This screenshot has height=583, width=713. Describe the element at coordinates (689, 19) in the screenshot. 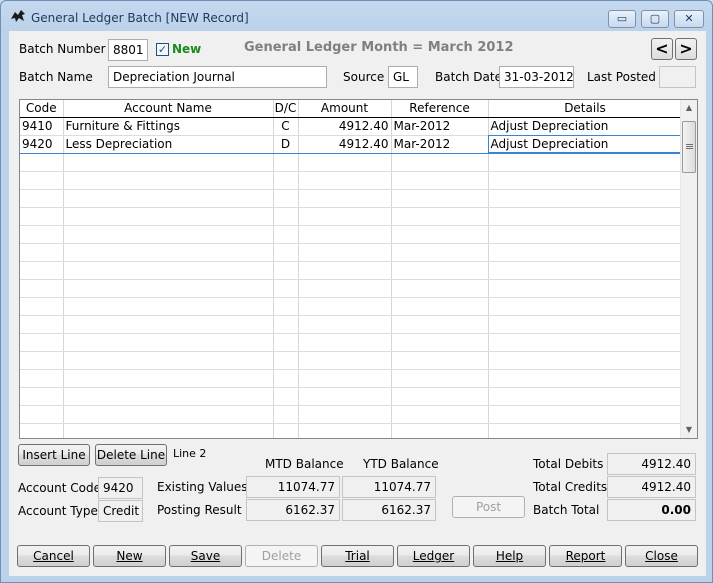

I see `close-window-button: ✕` at that location.